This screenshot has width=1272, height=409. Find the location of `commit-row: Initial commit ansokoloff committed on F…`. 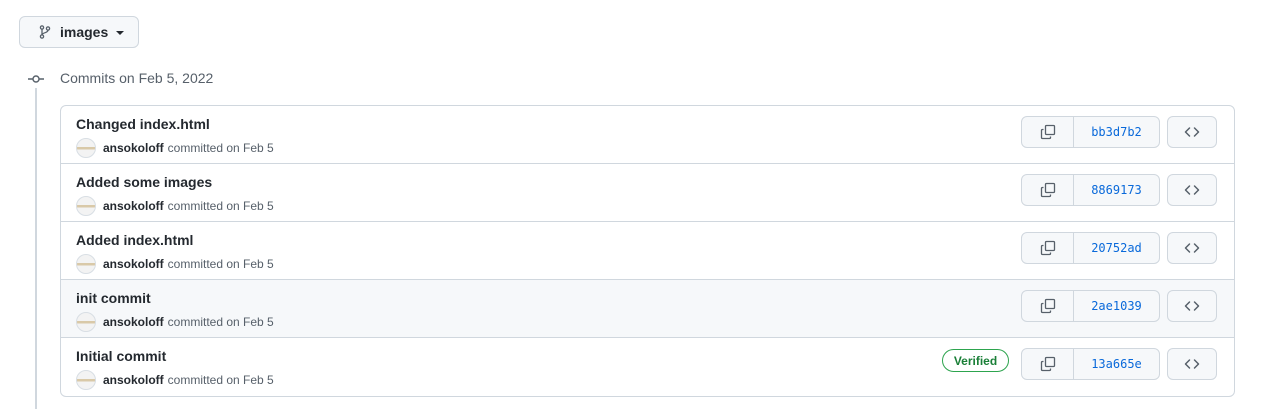

commit-row: Initial commit ansokoloff committed on F… is located at coordinates (647, 366).